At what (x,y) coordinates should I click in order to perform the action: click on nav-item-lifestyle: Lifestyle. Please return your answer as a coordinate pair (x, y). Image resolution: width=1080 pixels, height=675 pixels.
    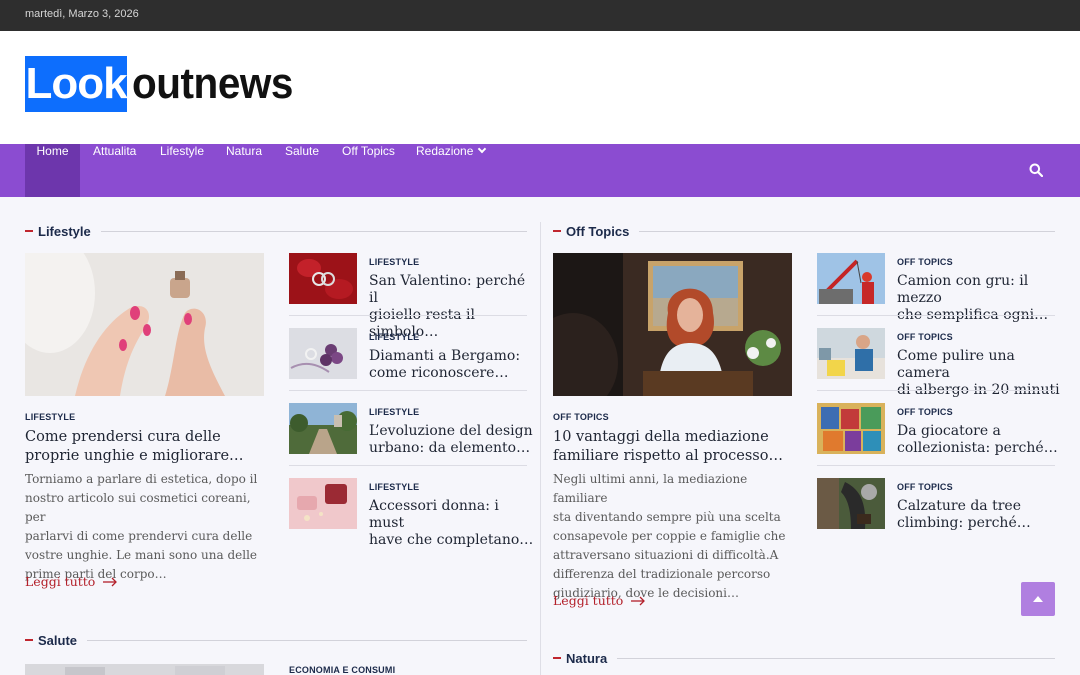
    Looking at the image, I should click on (182, 170).